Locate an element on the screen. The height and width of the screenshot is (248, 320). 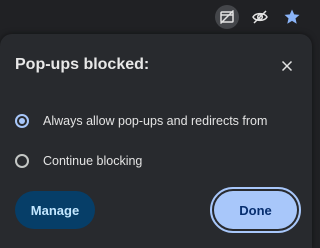
radio-continue-blocking is located at coordinates (22, 161).